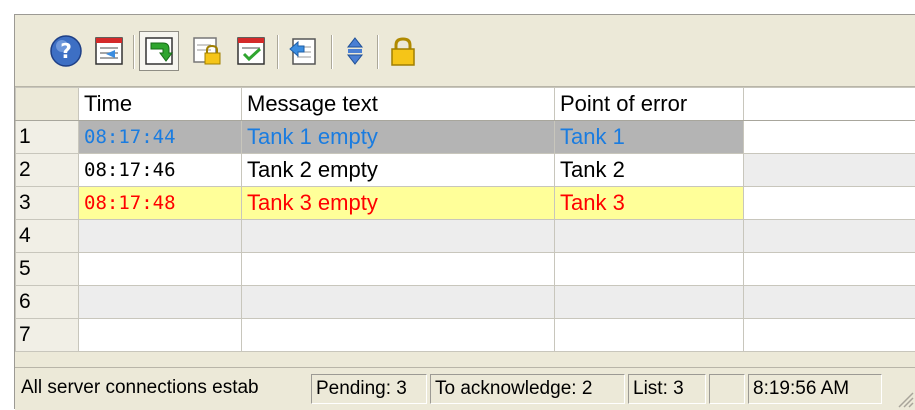 Image resolution: width=915 pixels, height=410 pixels. I want to click on help-icon: ?, so click(66, 51).